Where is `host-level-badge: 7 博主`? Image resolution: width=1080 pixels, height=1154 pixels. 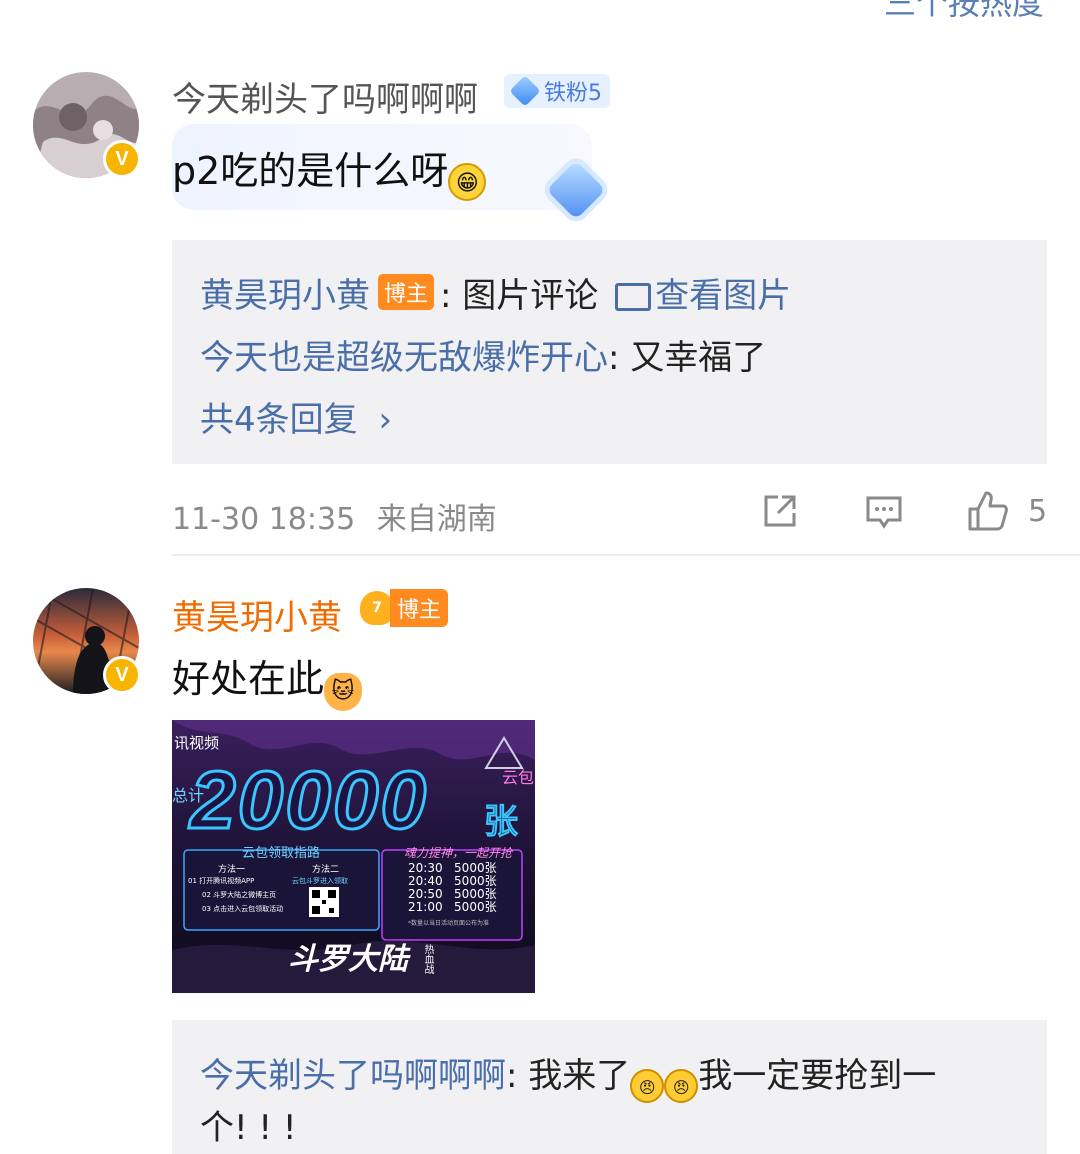
host-level-badge: 7 博主 is located at coordinates (404, 608).